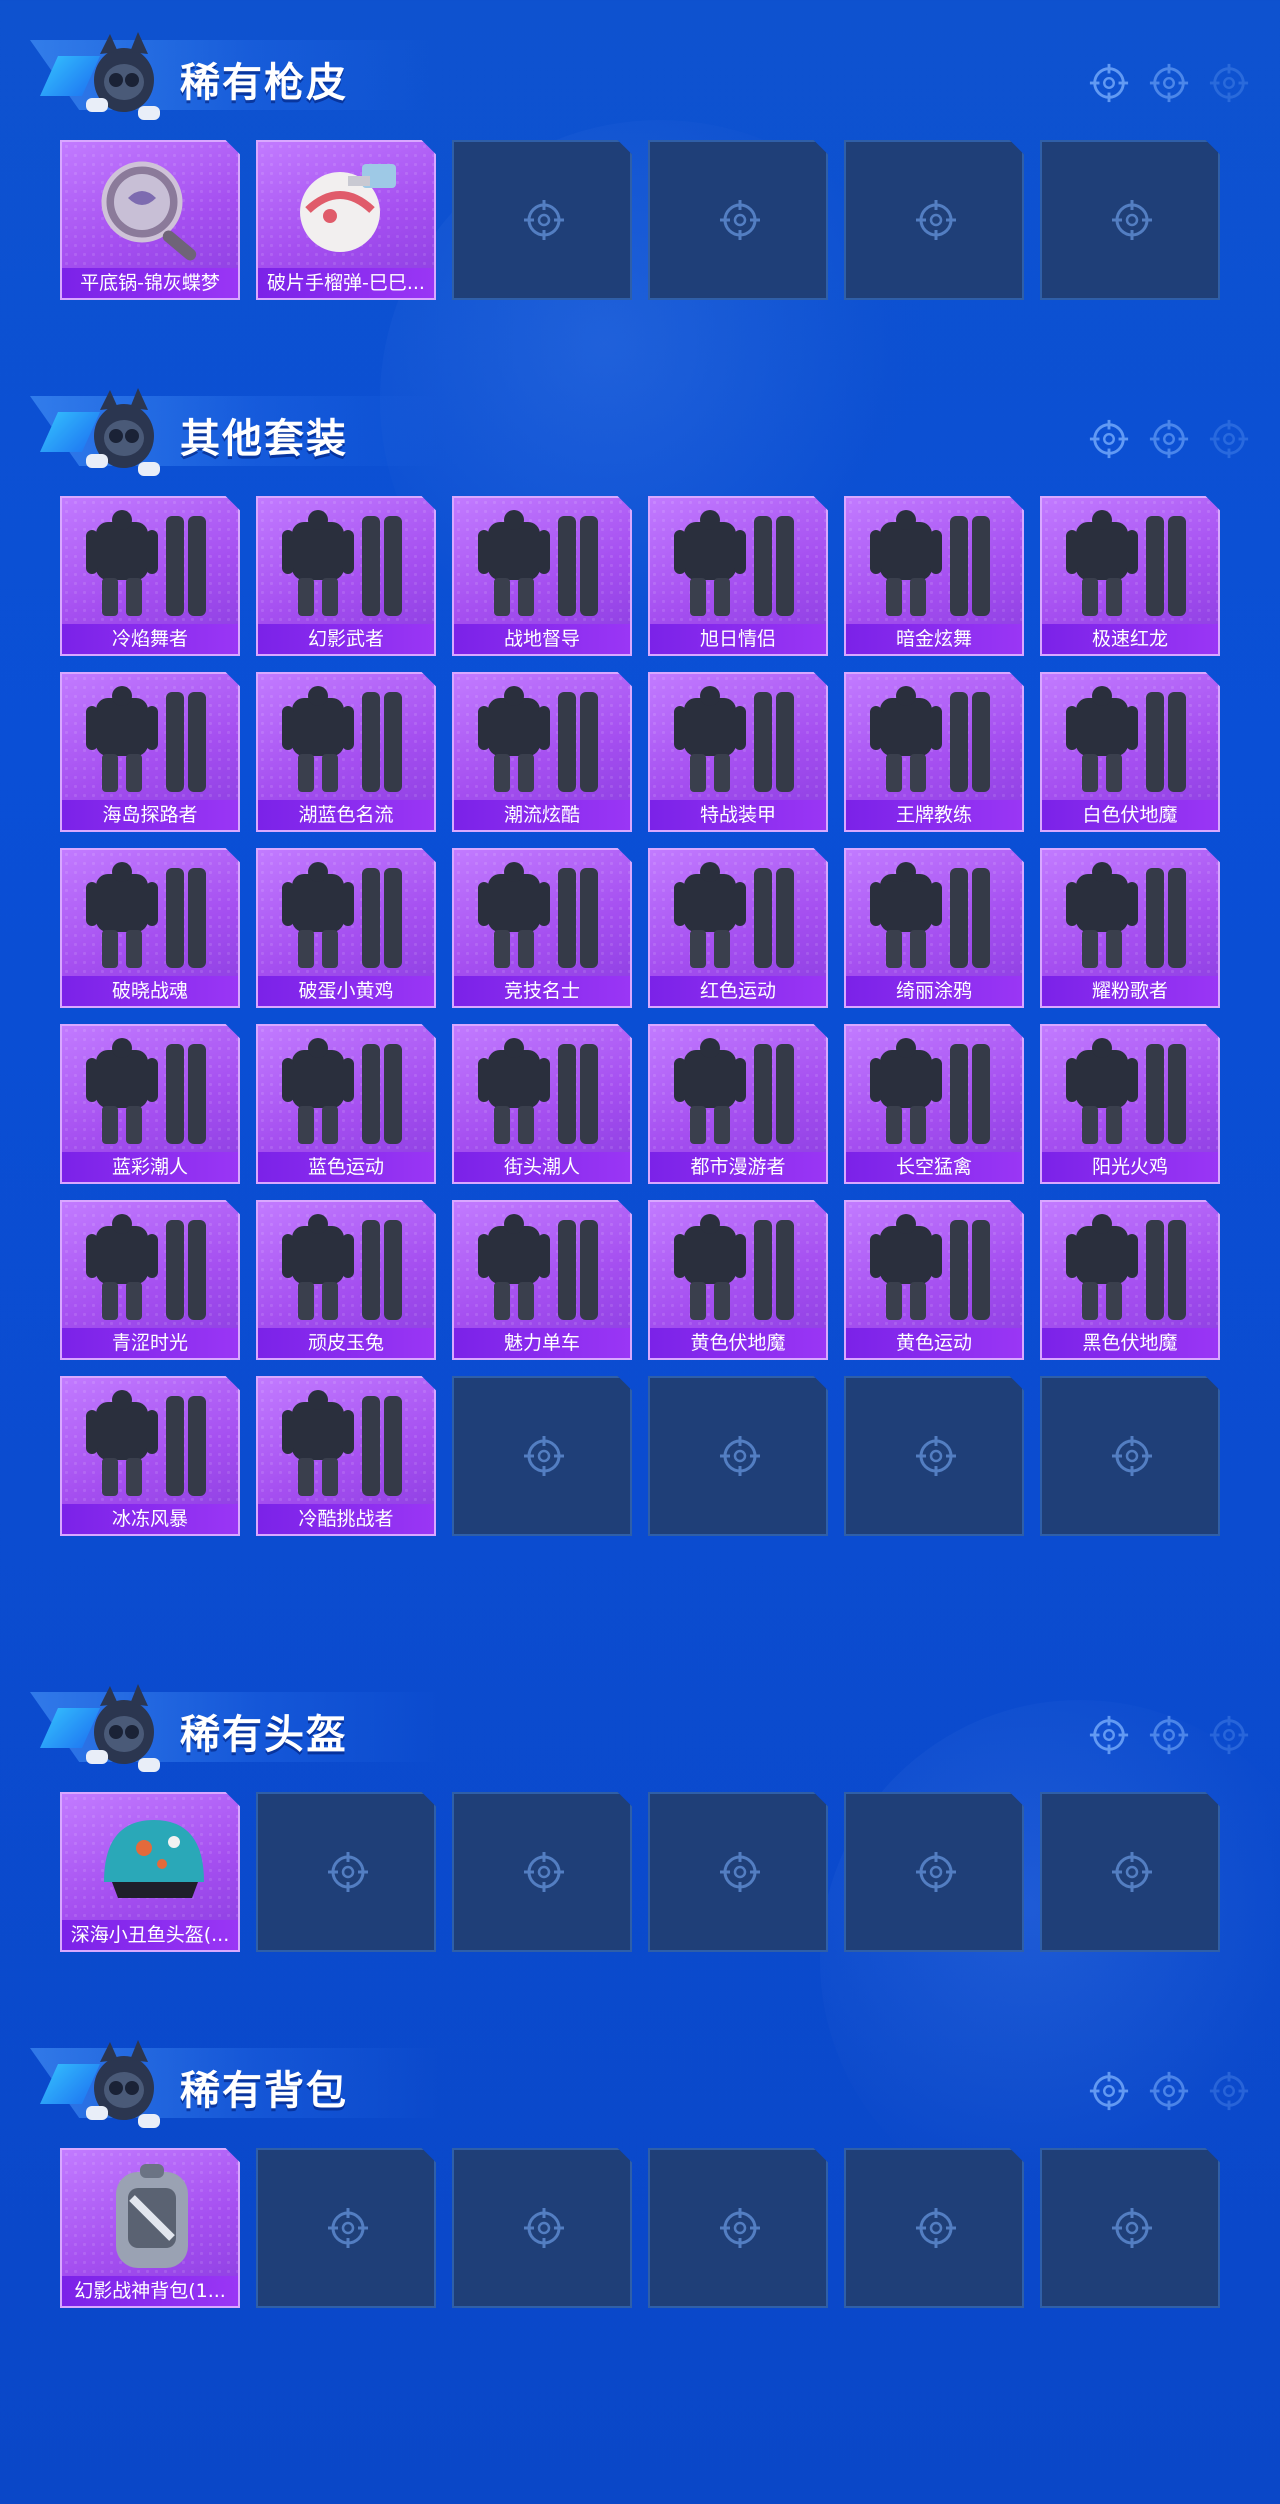 The height and width of the screenshot is (2504, 1280). Describe the element at coordinates (738, 815) in the screenshot. I see `item-label: 特战装甲` at that location.